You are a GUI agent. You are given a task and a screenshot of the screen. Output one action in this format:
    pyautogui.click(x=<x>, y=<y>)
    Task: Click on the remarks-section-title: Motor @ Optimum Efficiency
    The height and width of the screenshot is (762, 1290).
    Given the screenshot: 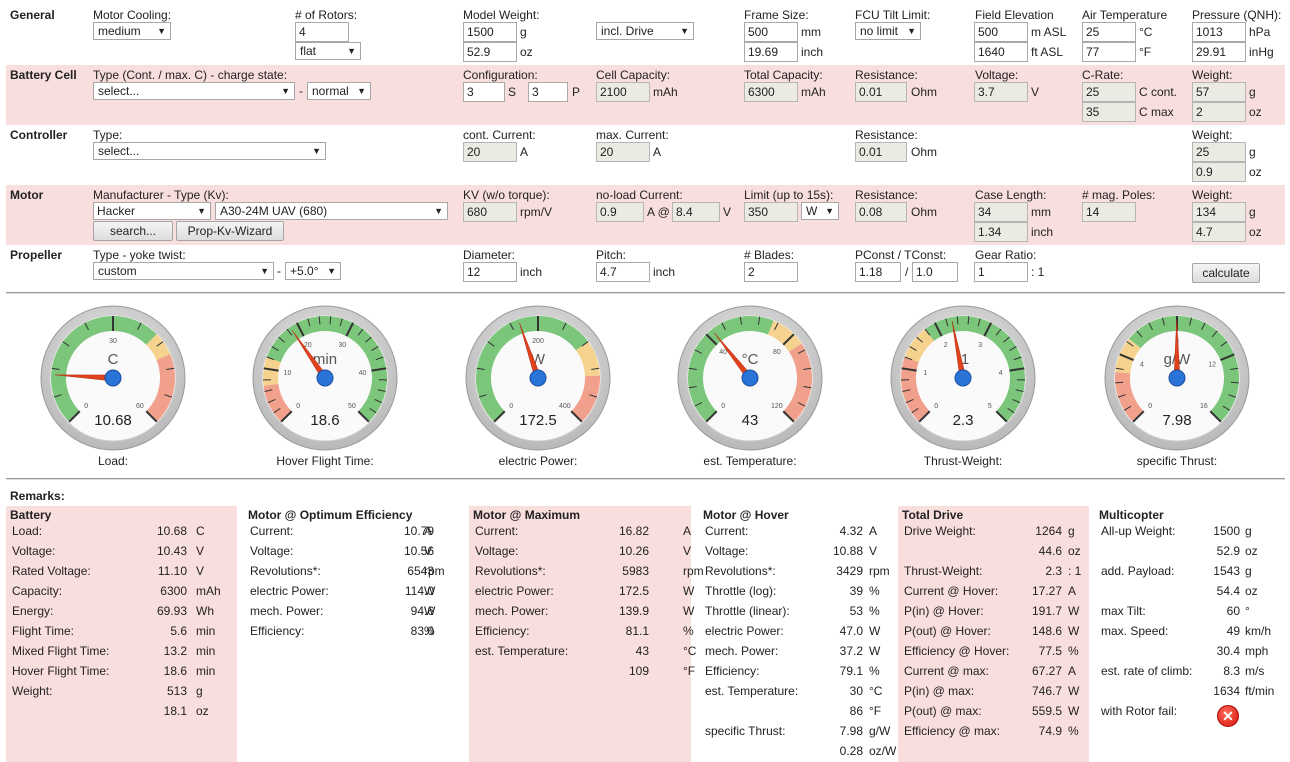 What is the action you would take?
    pyautogui.click(x=330, y=515)
    